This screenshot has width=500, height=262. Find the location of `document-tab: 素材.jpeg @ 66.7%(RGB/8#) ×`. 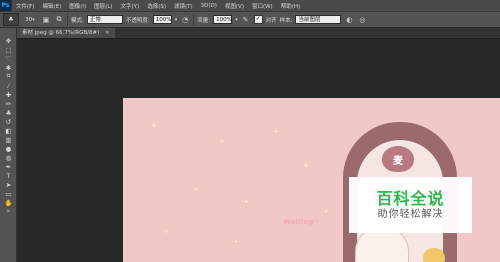

document-tab: 素材.jpeg @ 66.7%(RGB/8#) × is located at coordinates (66, 33).